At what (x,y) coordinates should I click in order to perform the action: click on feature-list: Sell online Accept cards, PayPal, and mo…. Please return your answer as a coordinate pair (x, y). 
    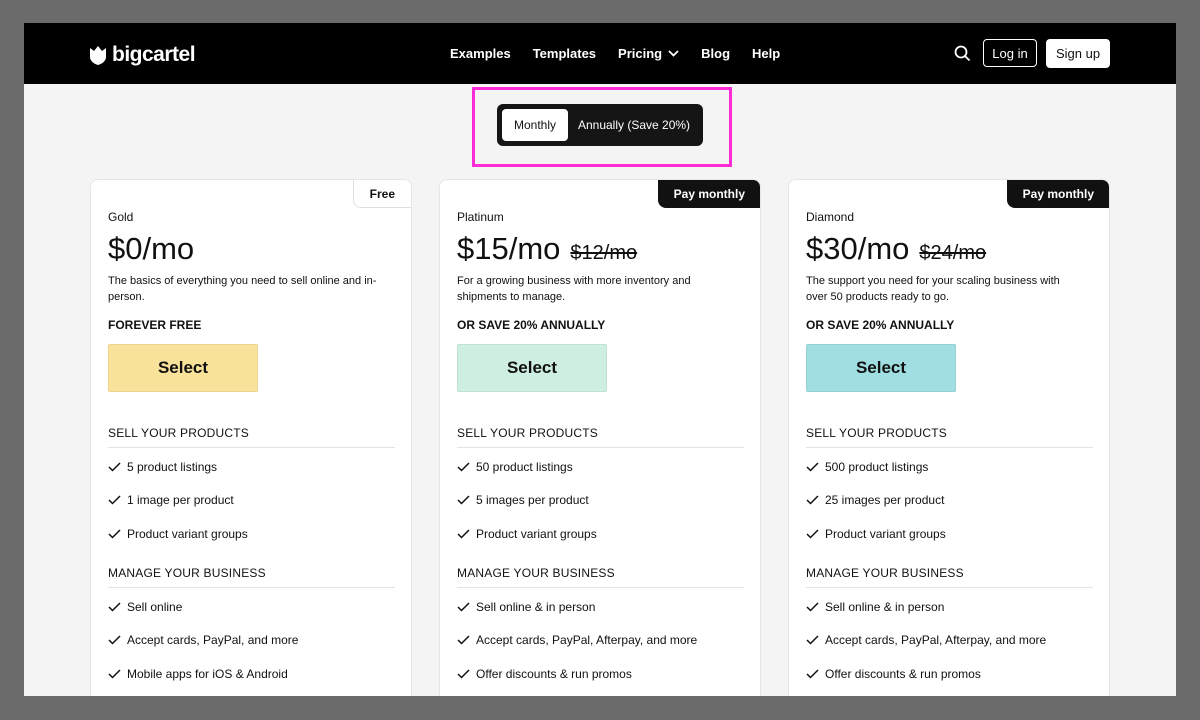
    Looking at the image, I should click on (258, 640).